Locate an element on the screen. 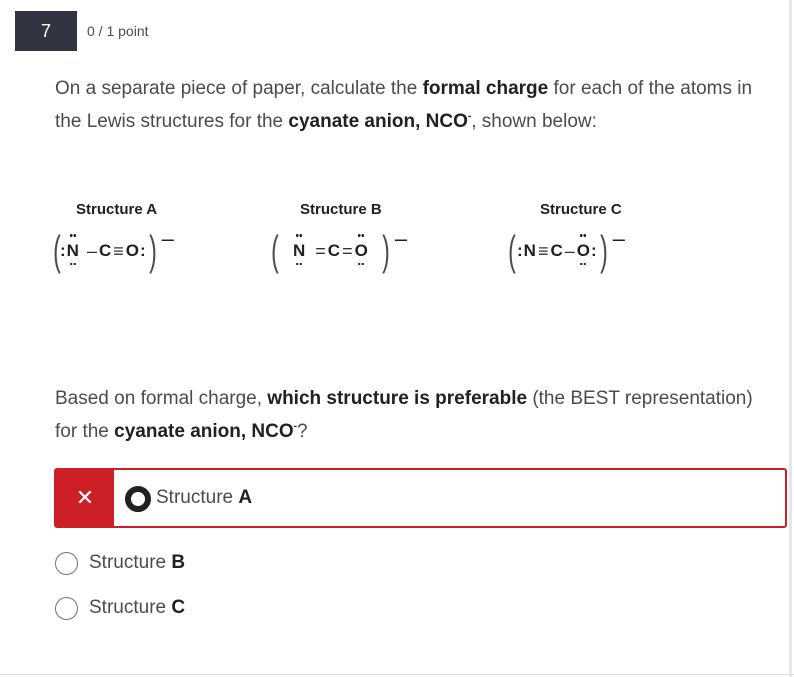 This screenshot has width=794, height=677. option-b-label: Structure B is located at coordinates (137, 563).